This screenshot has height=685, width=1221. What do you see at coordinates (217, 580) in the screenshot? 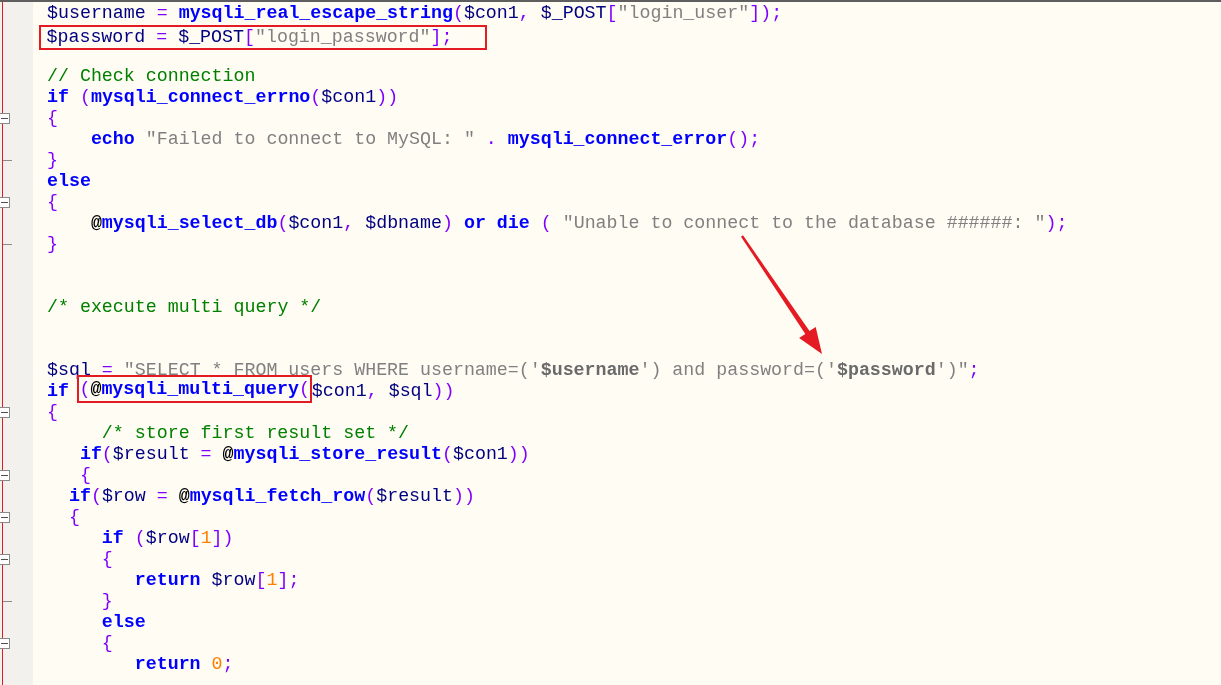
I see `code-line: return $row[1];` at bounding box center [217, 580].